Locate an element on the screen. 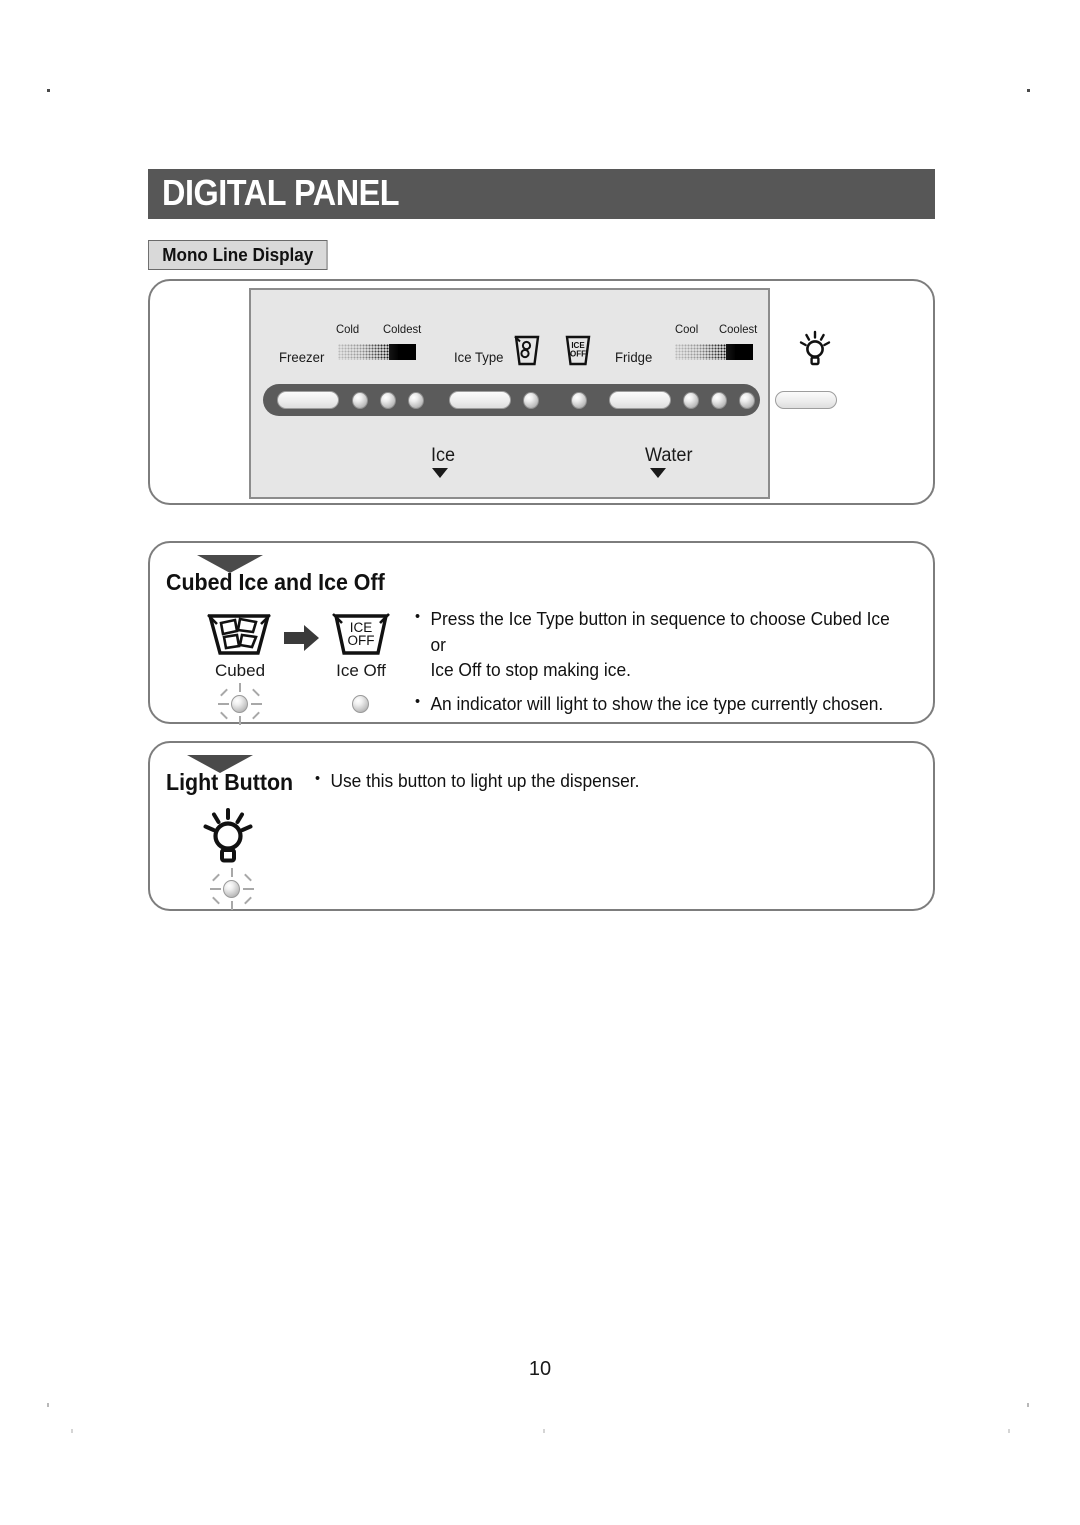  light-button-section-heading: Light Button is located at coordinates (230, 782).